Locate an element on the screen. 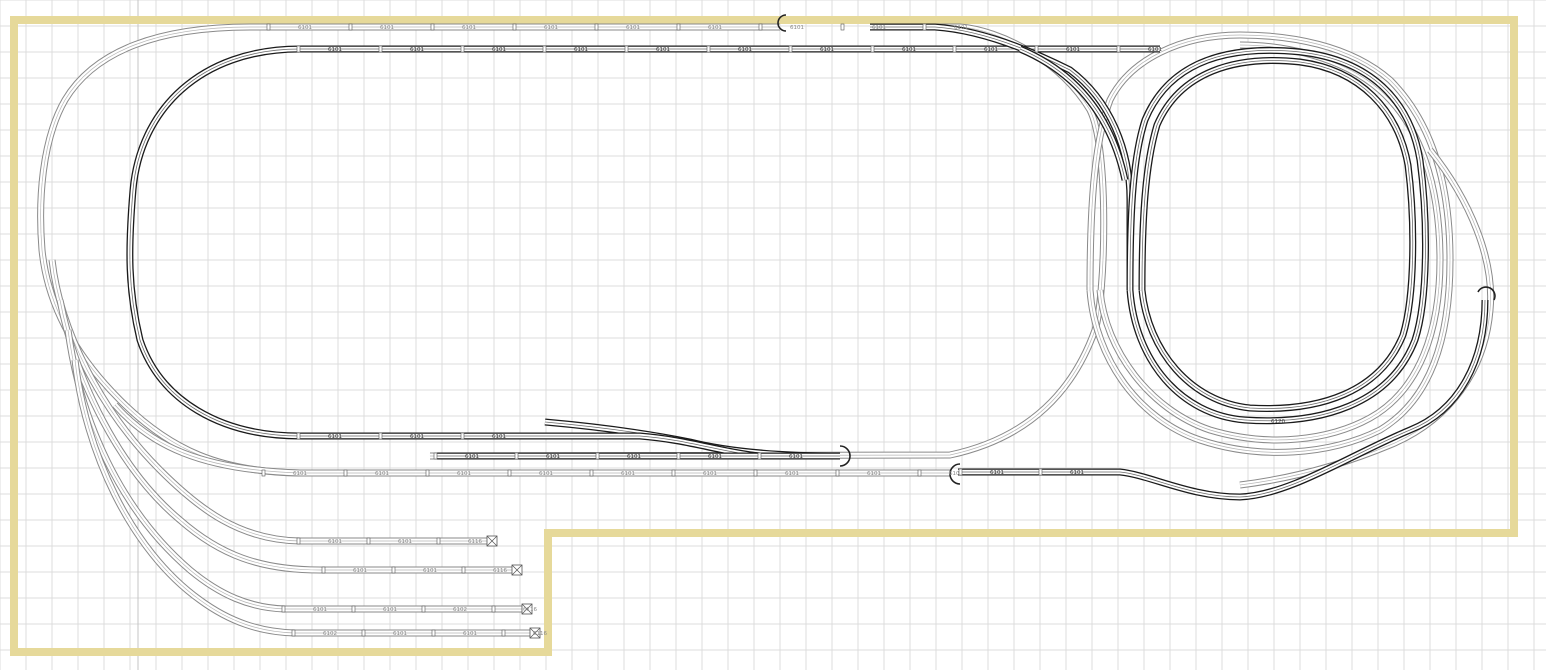  inner-loop-label: 6120 is located at coordinates (1278, 422).